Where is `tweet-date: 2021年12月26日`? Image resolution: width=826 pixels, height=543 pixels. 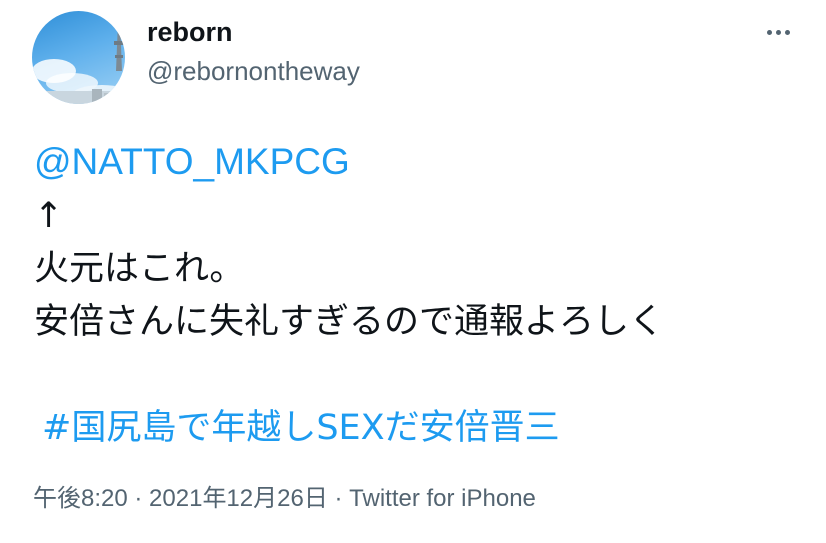
tweet-date: 2021年12月26日 is located at coordinates (238, 498).